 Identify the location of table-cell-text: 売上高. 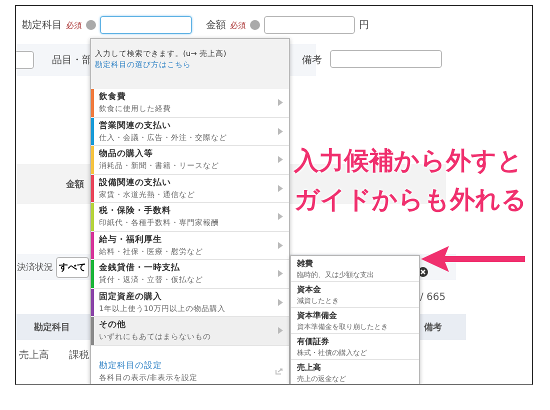
(34, 355).